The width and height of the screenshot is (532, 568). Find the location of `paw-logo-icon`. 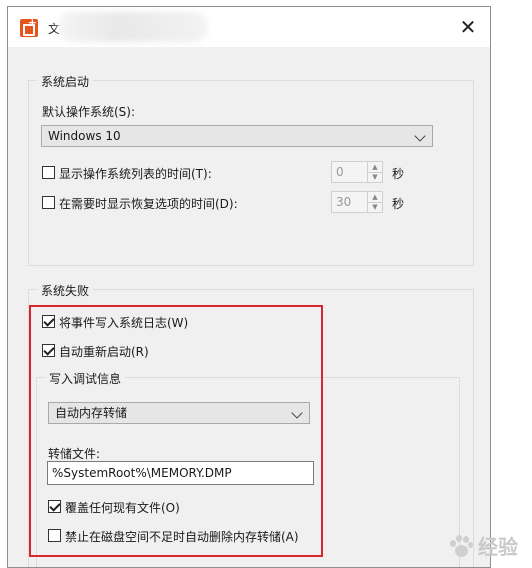

paw-logo-icon is located at coordinates (461, 546).